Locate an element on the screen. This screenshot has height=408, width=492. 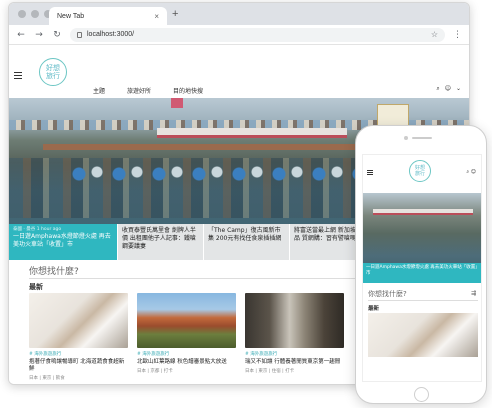
browser-menu-icon: ⋮ is located at coordinates (457, 35).